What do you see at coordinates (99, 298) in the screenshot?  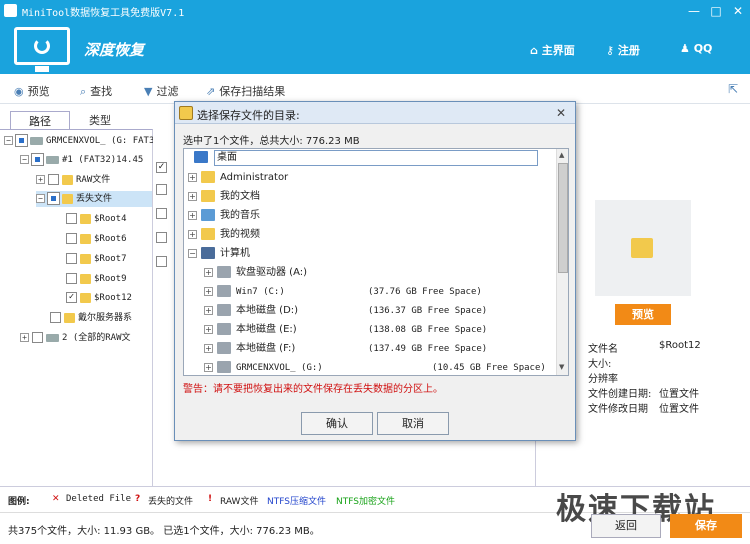 I see `tree-node-root12: ✓ $Root12` at bounding box center [99, 298].